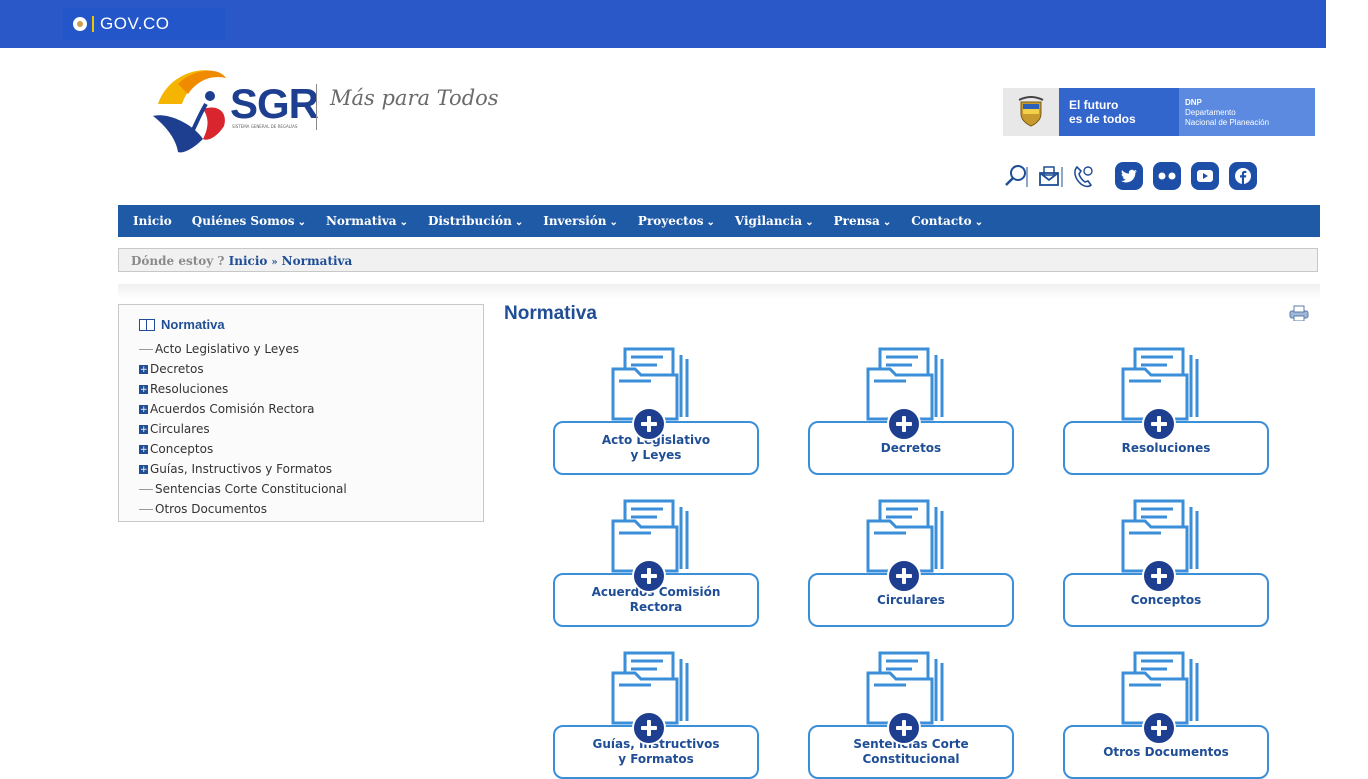  Describe the element at coordinates (684, 24) in the screenshot. I see `gov-top-bar: GOV.CO` at that location.